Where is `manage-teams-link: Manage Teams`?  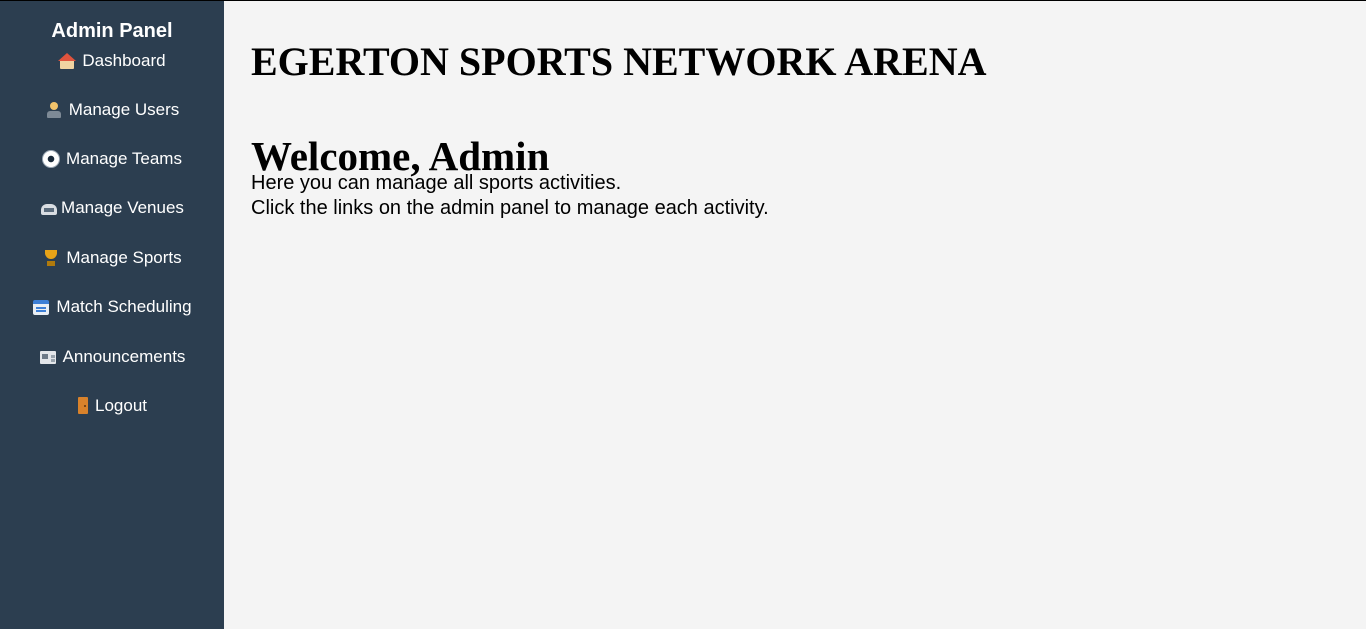
manage-teams-link: Manage Teams is located at coordinates (112, 159).